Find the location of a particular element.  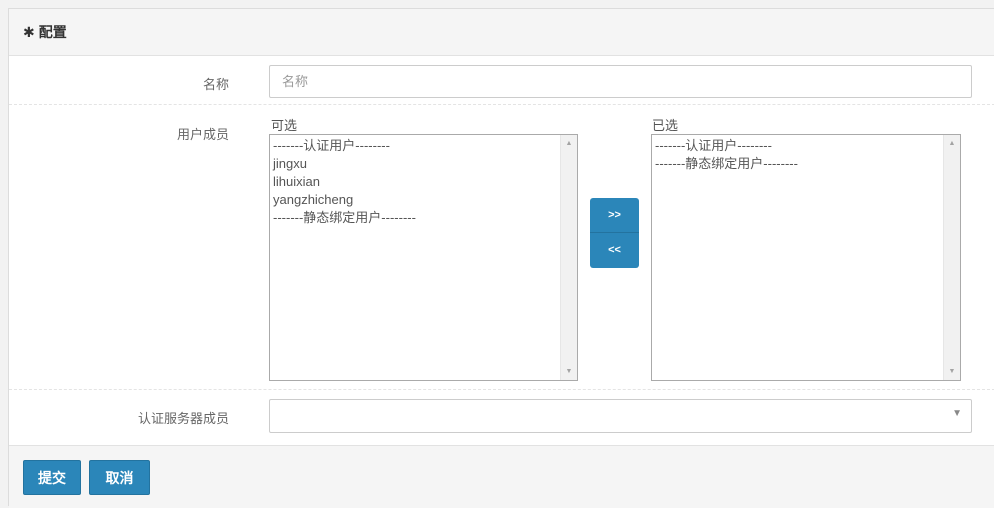

name-input is located at coordinates (620, 81).